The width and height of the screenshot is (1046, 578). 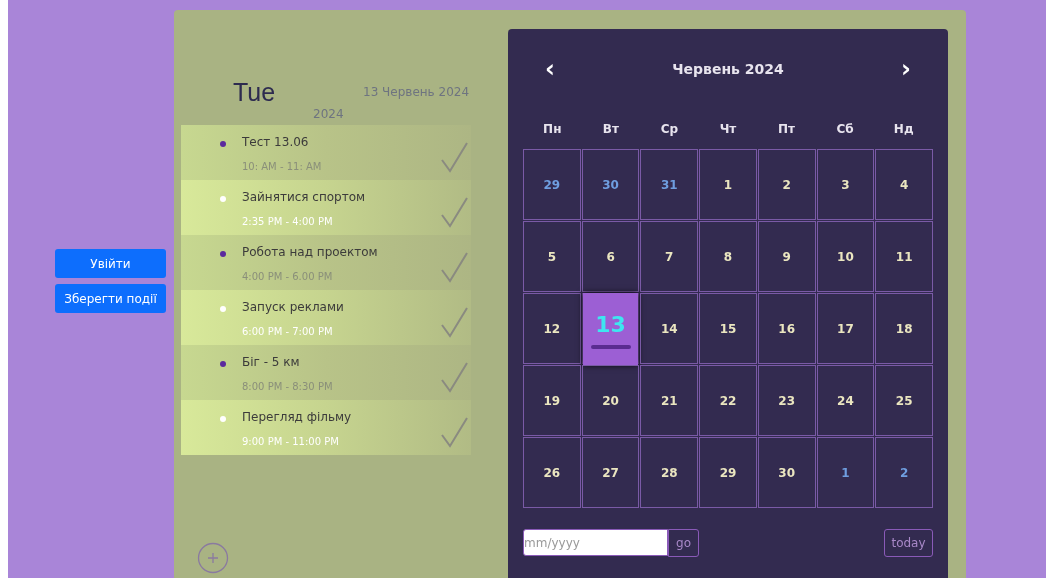 What do you see at coordinates (786, 328) in the screenshot?
I see `day-cell: 16` at bounding box center [786, 328].